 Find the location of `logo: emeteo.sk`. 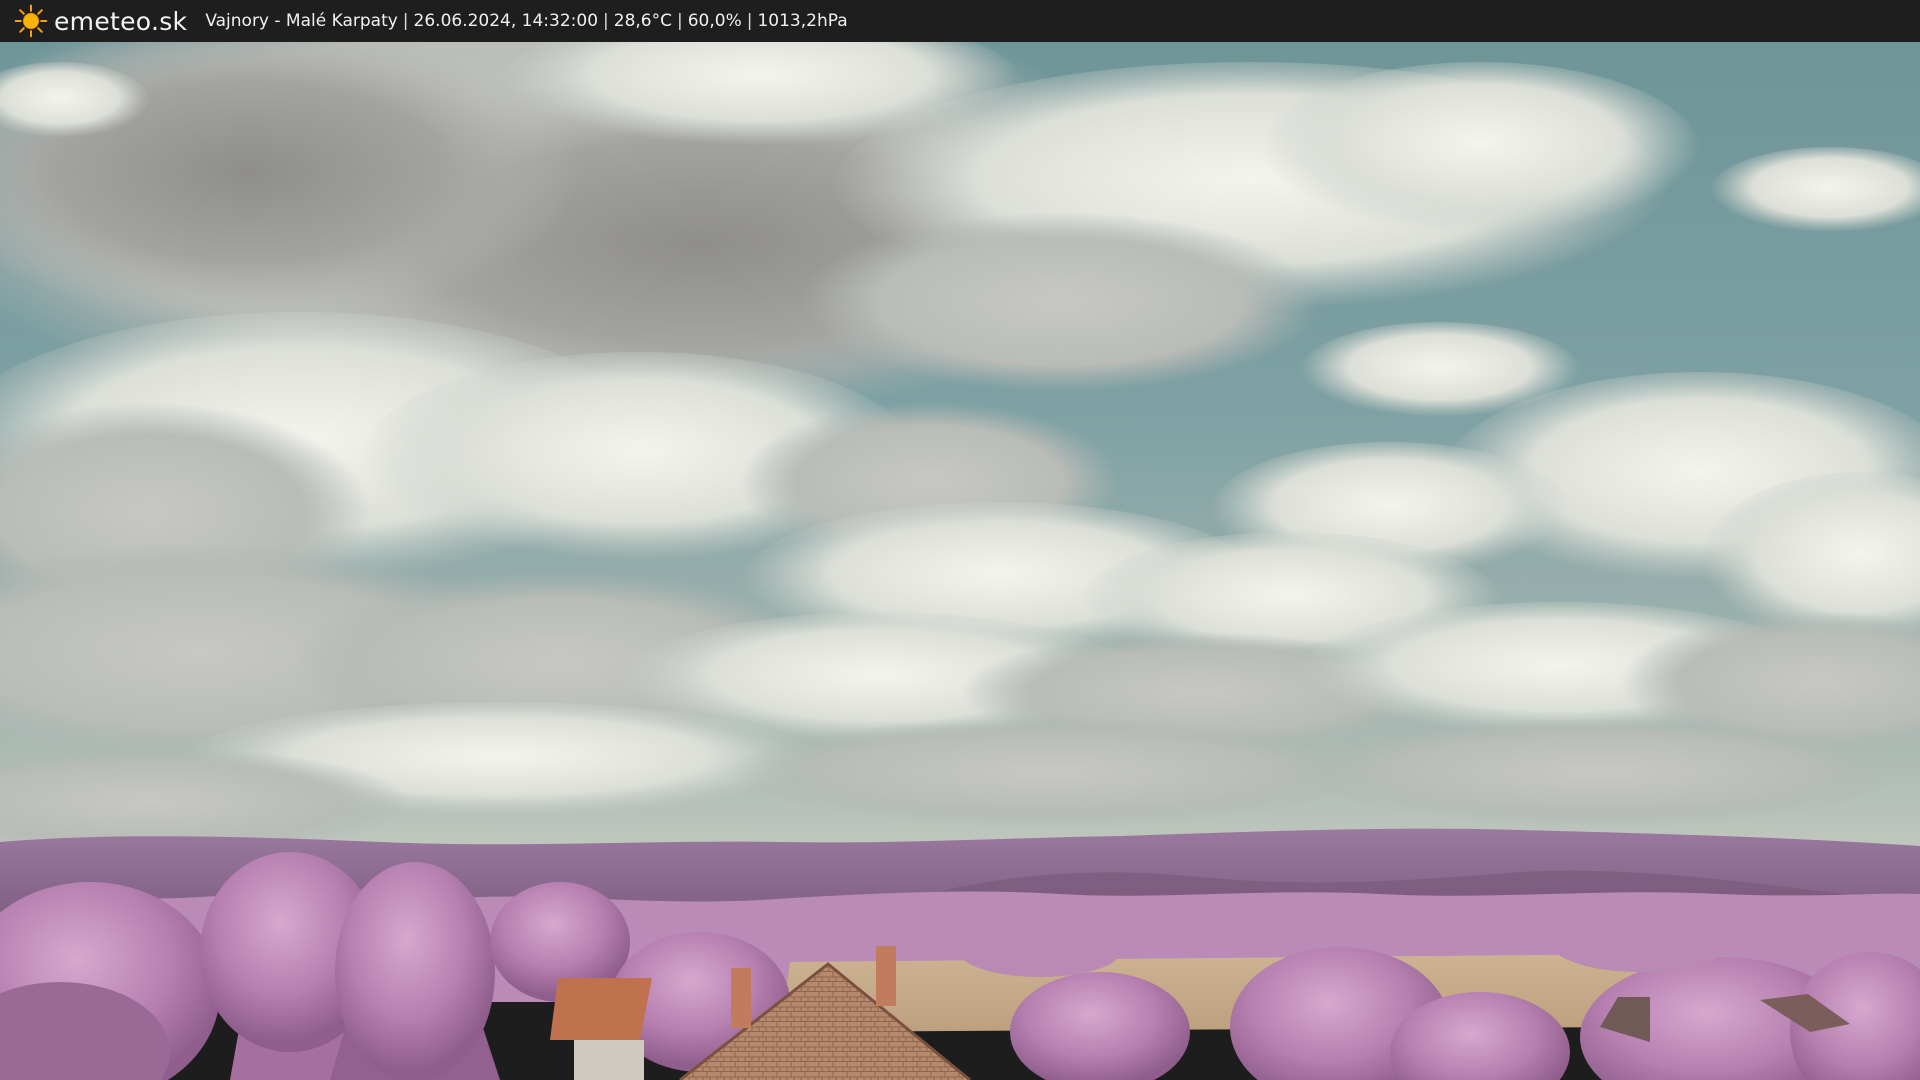

logo: emeteo.sk is located at coordinates (100, 21).